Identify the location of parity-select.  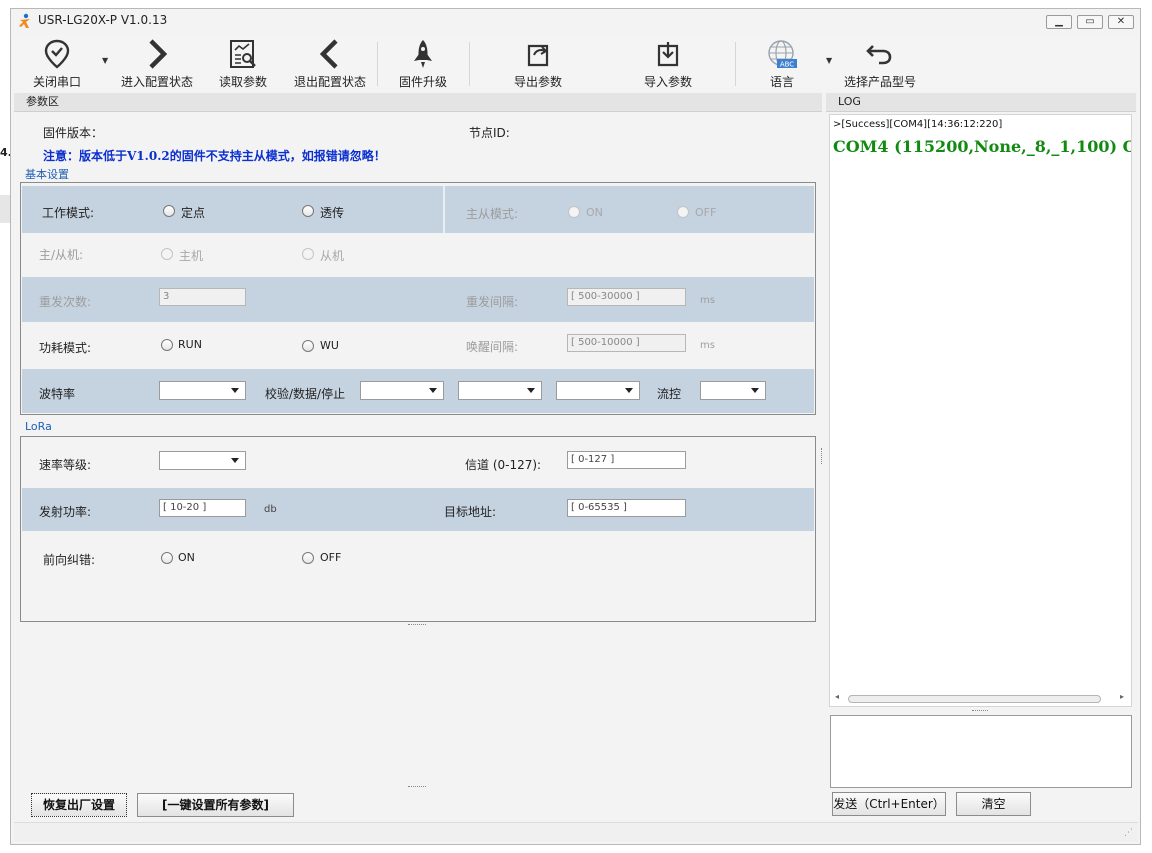
(402, 390).